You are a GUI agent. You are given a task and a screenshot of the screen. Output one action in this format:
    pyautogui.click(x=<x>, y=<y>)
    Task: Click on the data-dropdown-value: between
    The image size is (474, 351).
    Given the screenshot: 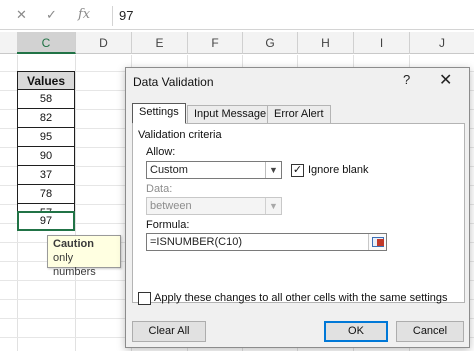 What is the action you would take?
    pyautogui.click(x=171, y=206)
    